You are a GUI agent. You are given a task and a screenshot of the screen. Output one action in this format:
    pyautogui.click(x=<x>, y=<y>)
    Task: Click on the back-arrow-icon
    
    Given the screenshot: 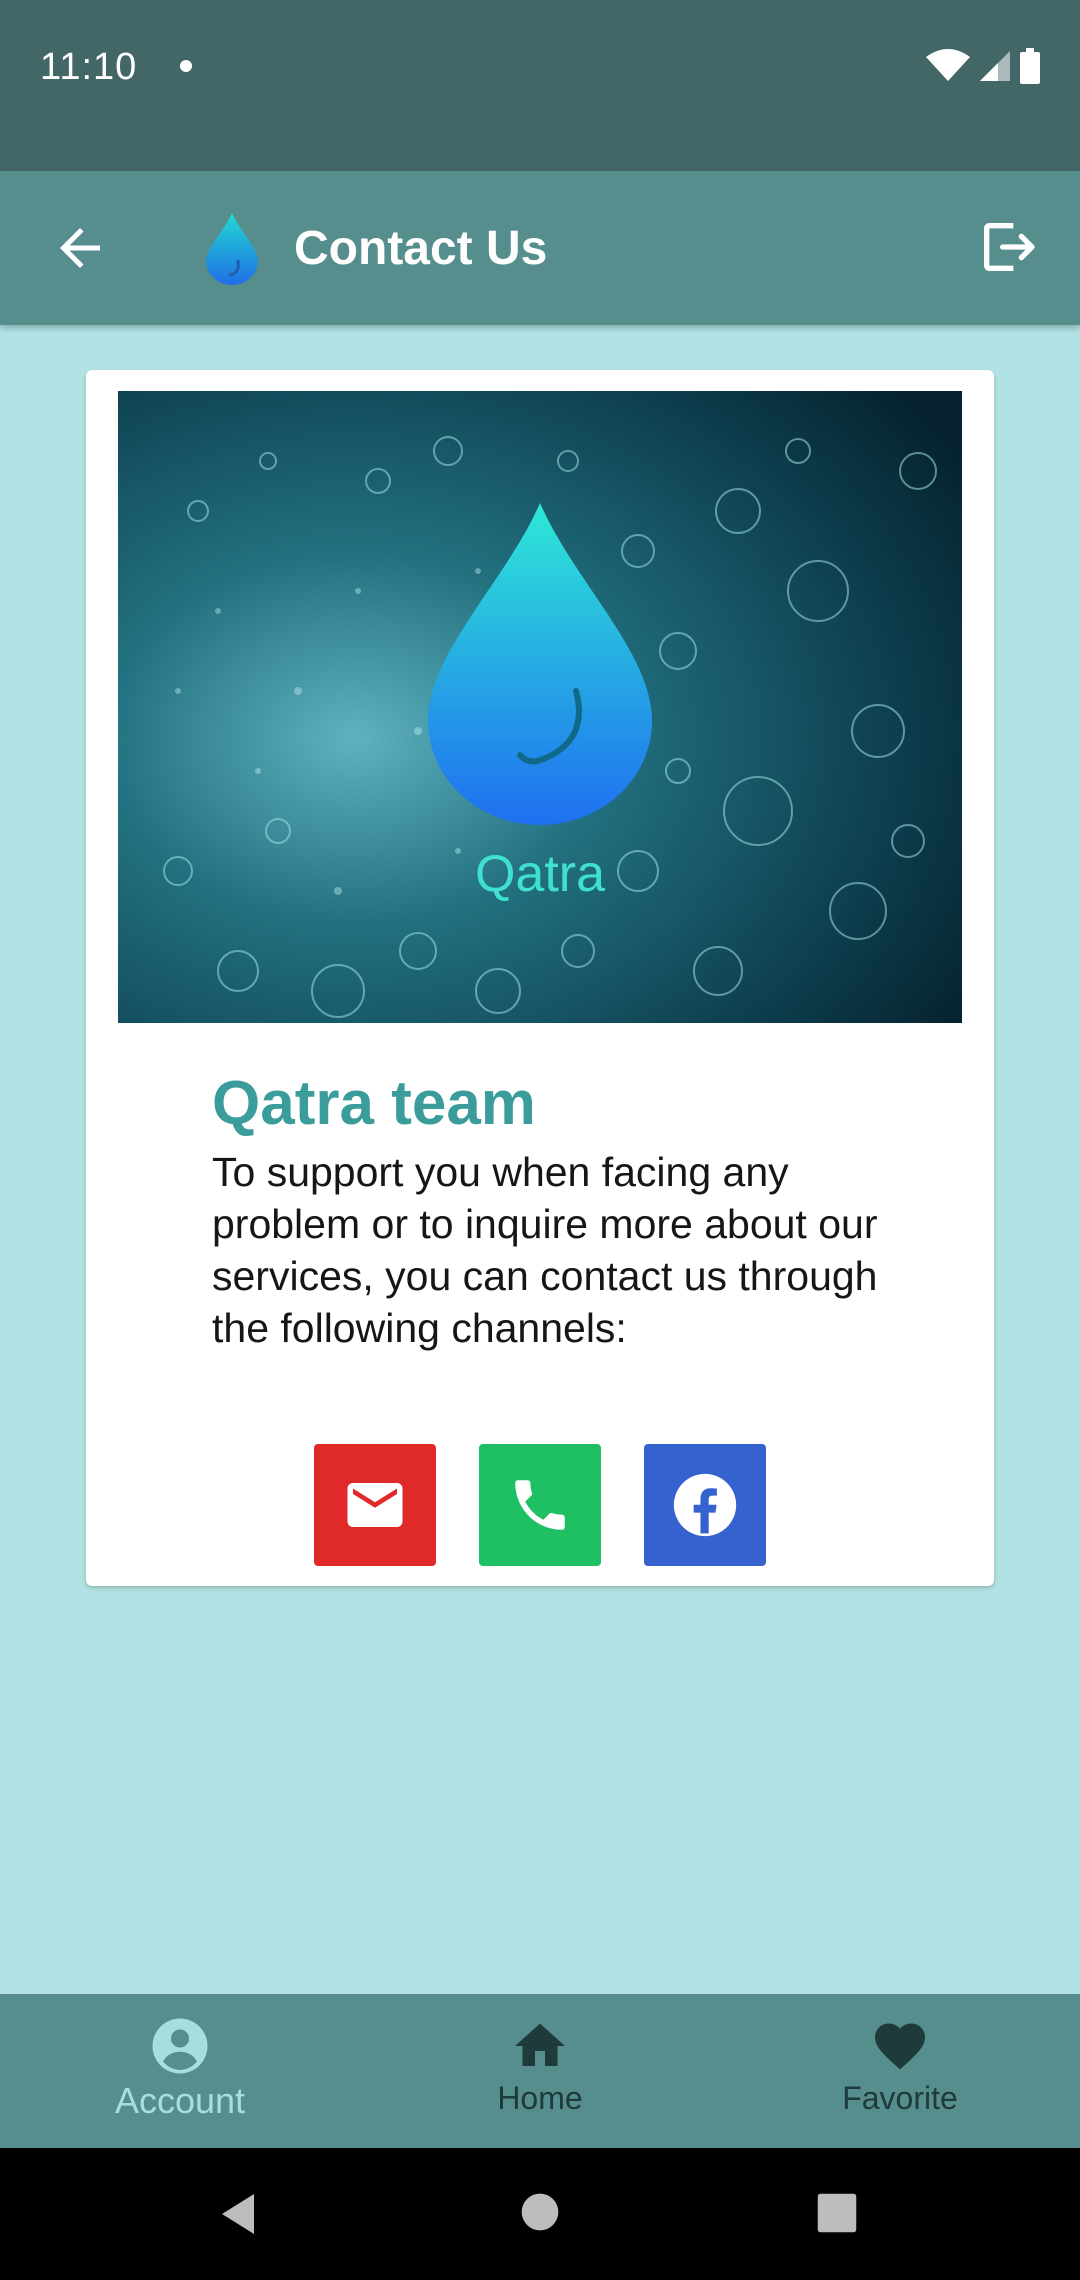 What is the action you would take?
    pyautogui.click(x=80, y=248)
    